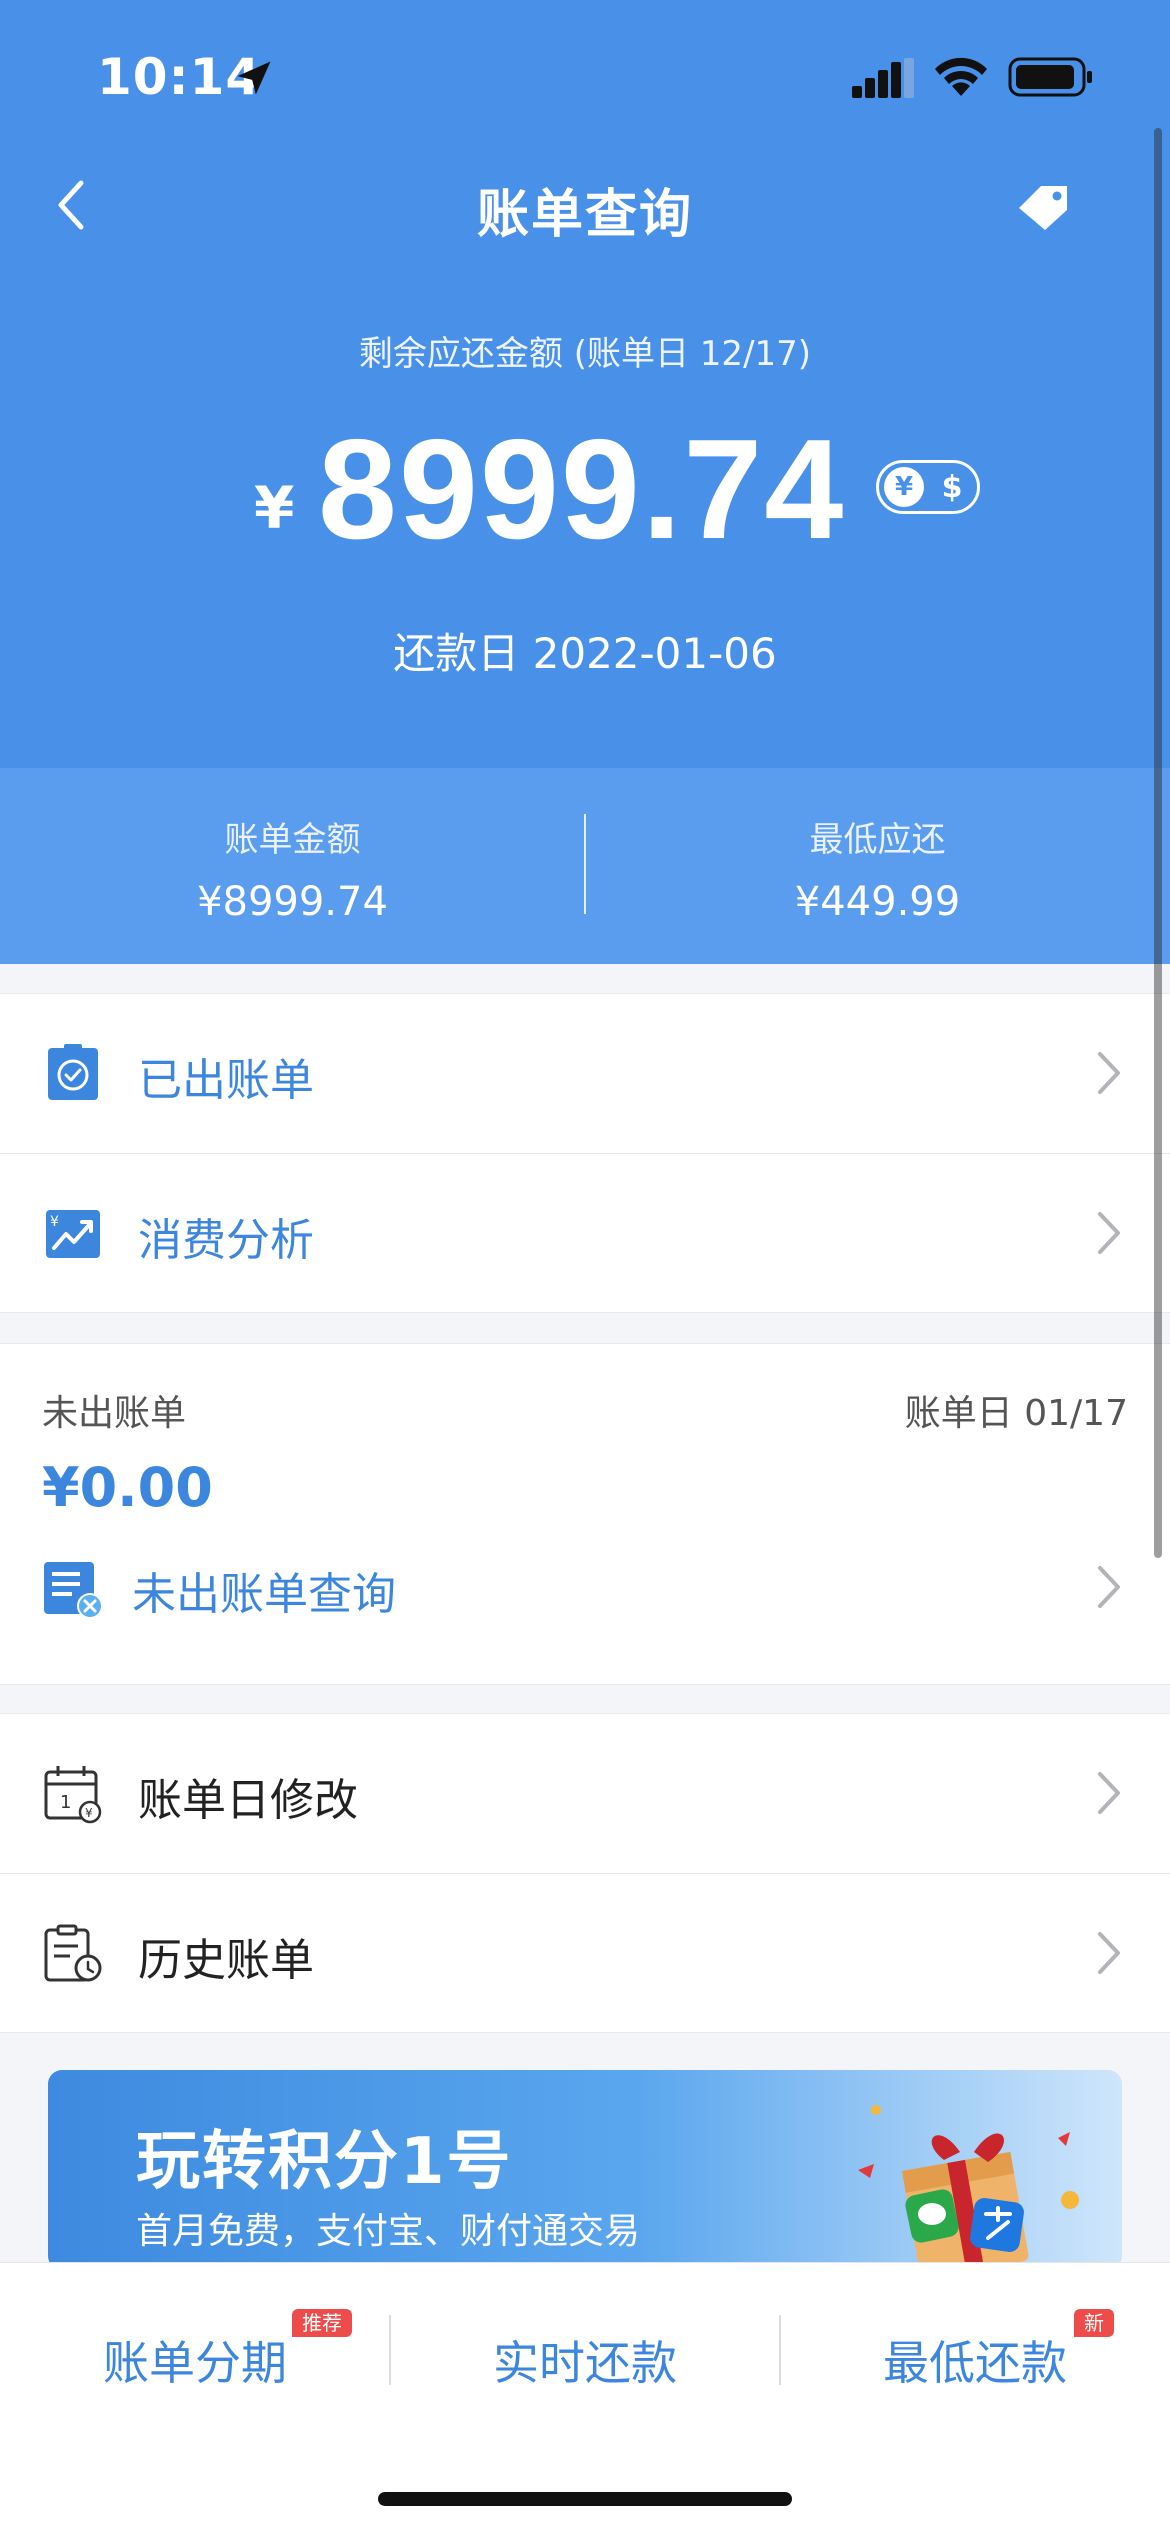 The height and width of the screenshot is (2533, 1170). Describe the element at coordinates (904, 487) in the screenshot. I see `yen-option: ¥` at that location.